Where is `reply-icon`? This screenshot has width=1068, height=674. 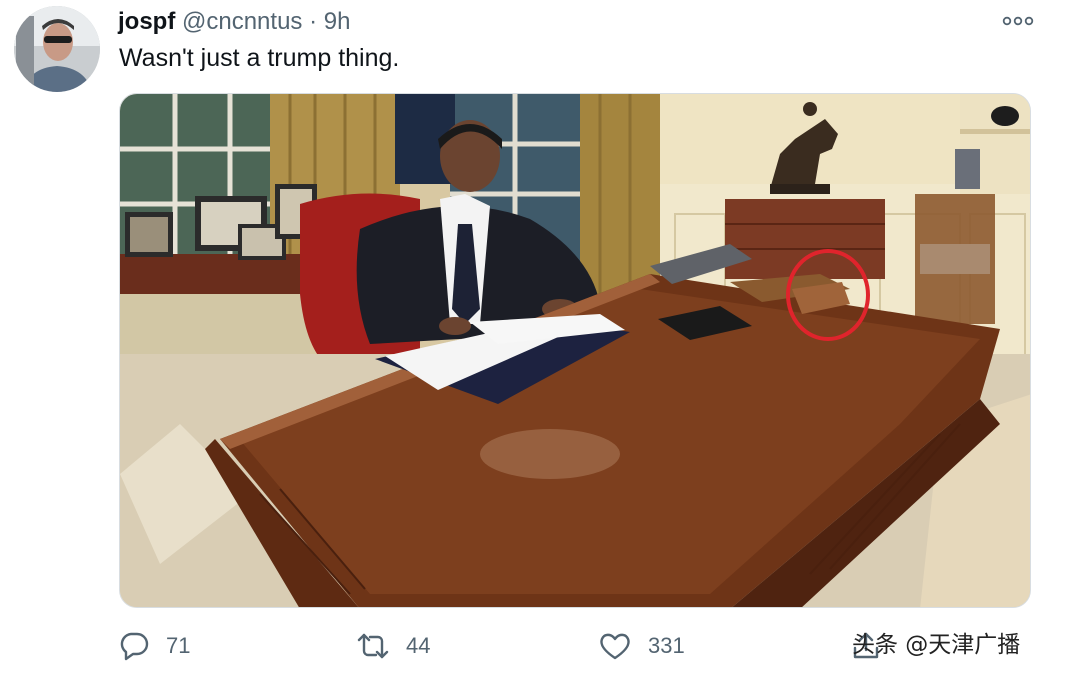
reply-icon is located at coordinates (134, 646).